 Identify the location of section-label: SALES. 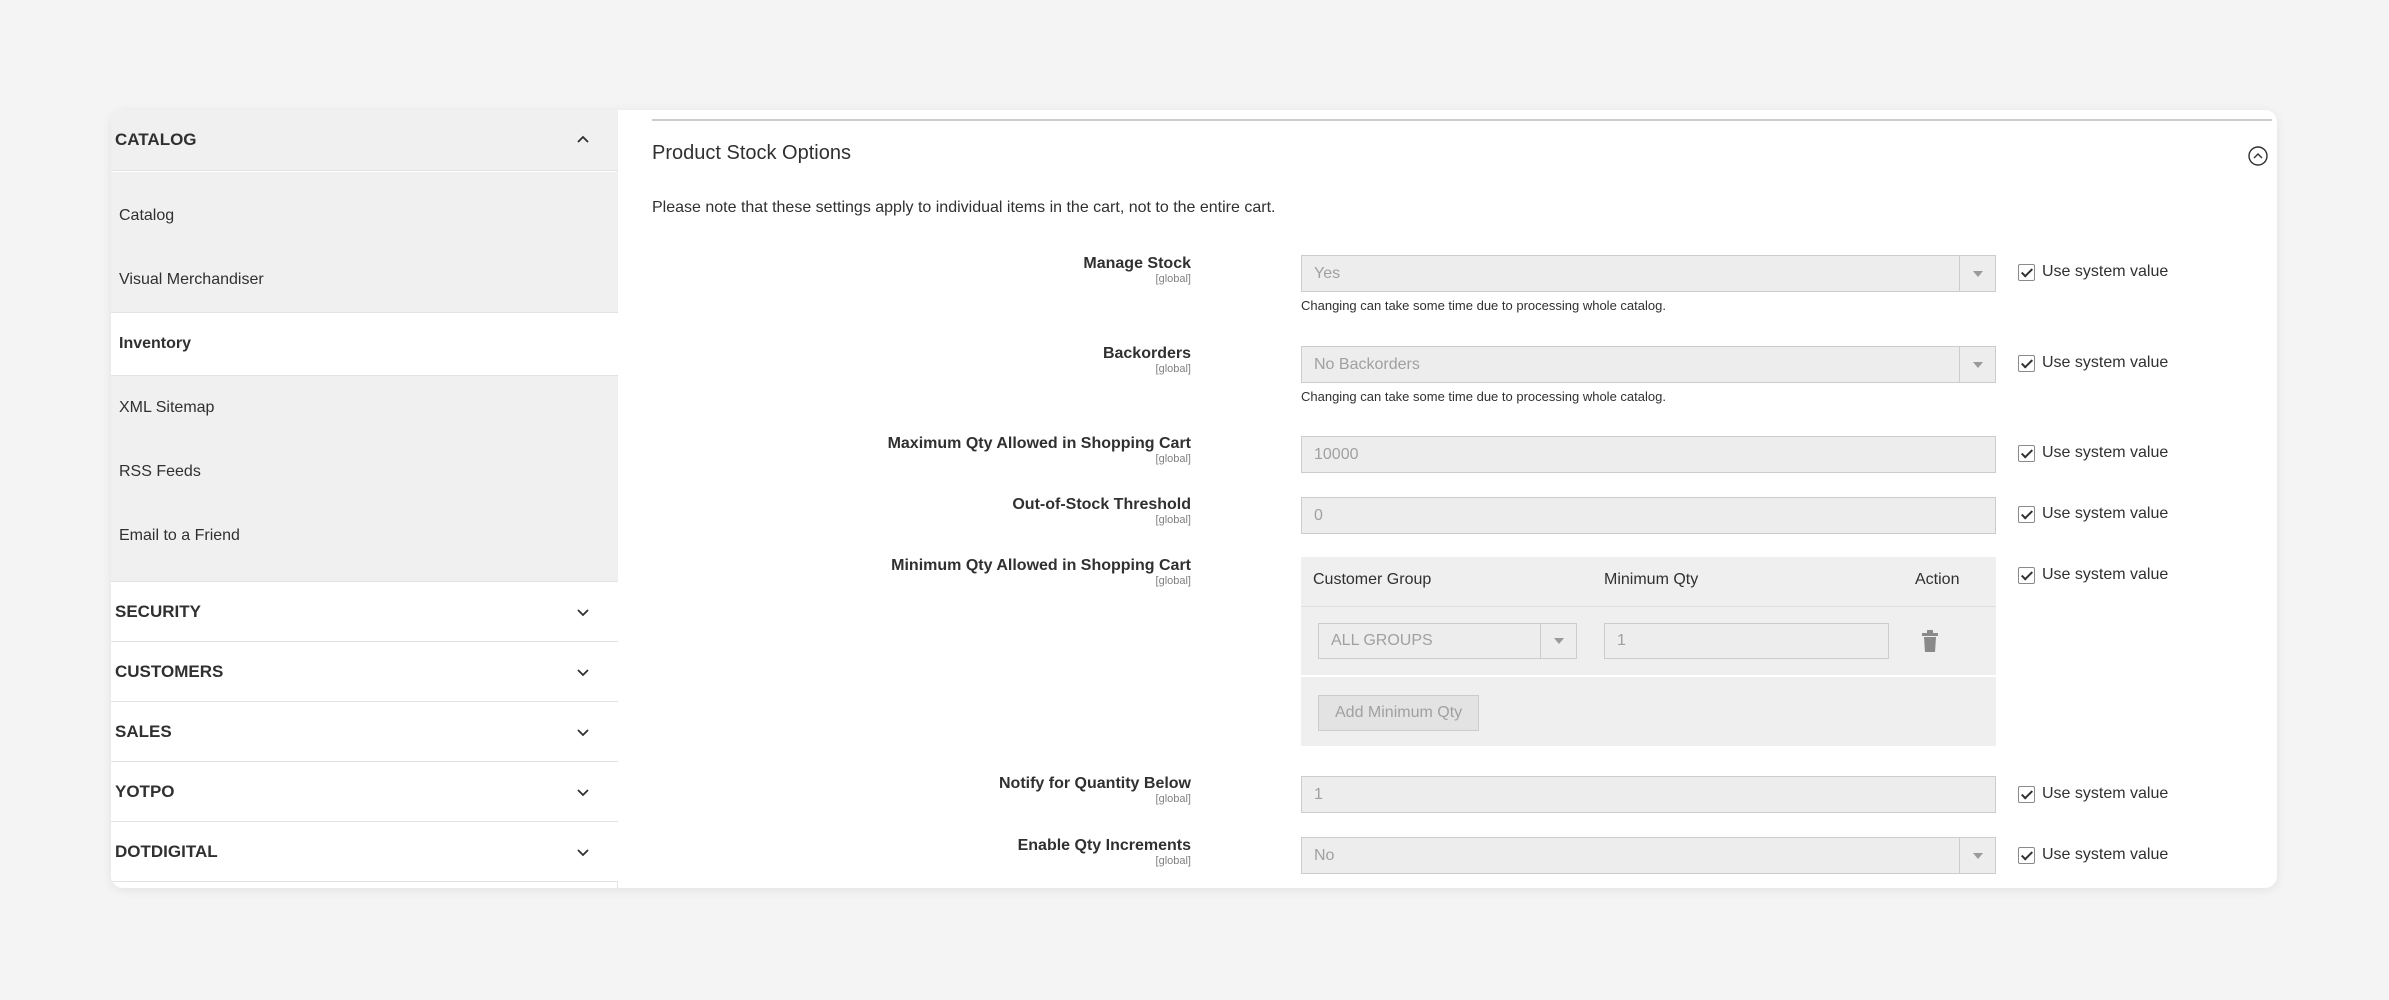
(143, 731).